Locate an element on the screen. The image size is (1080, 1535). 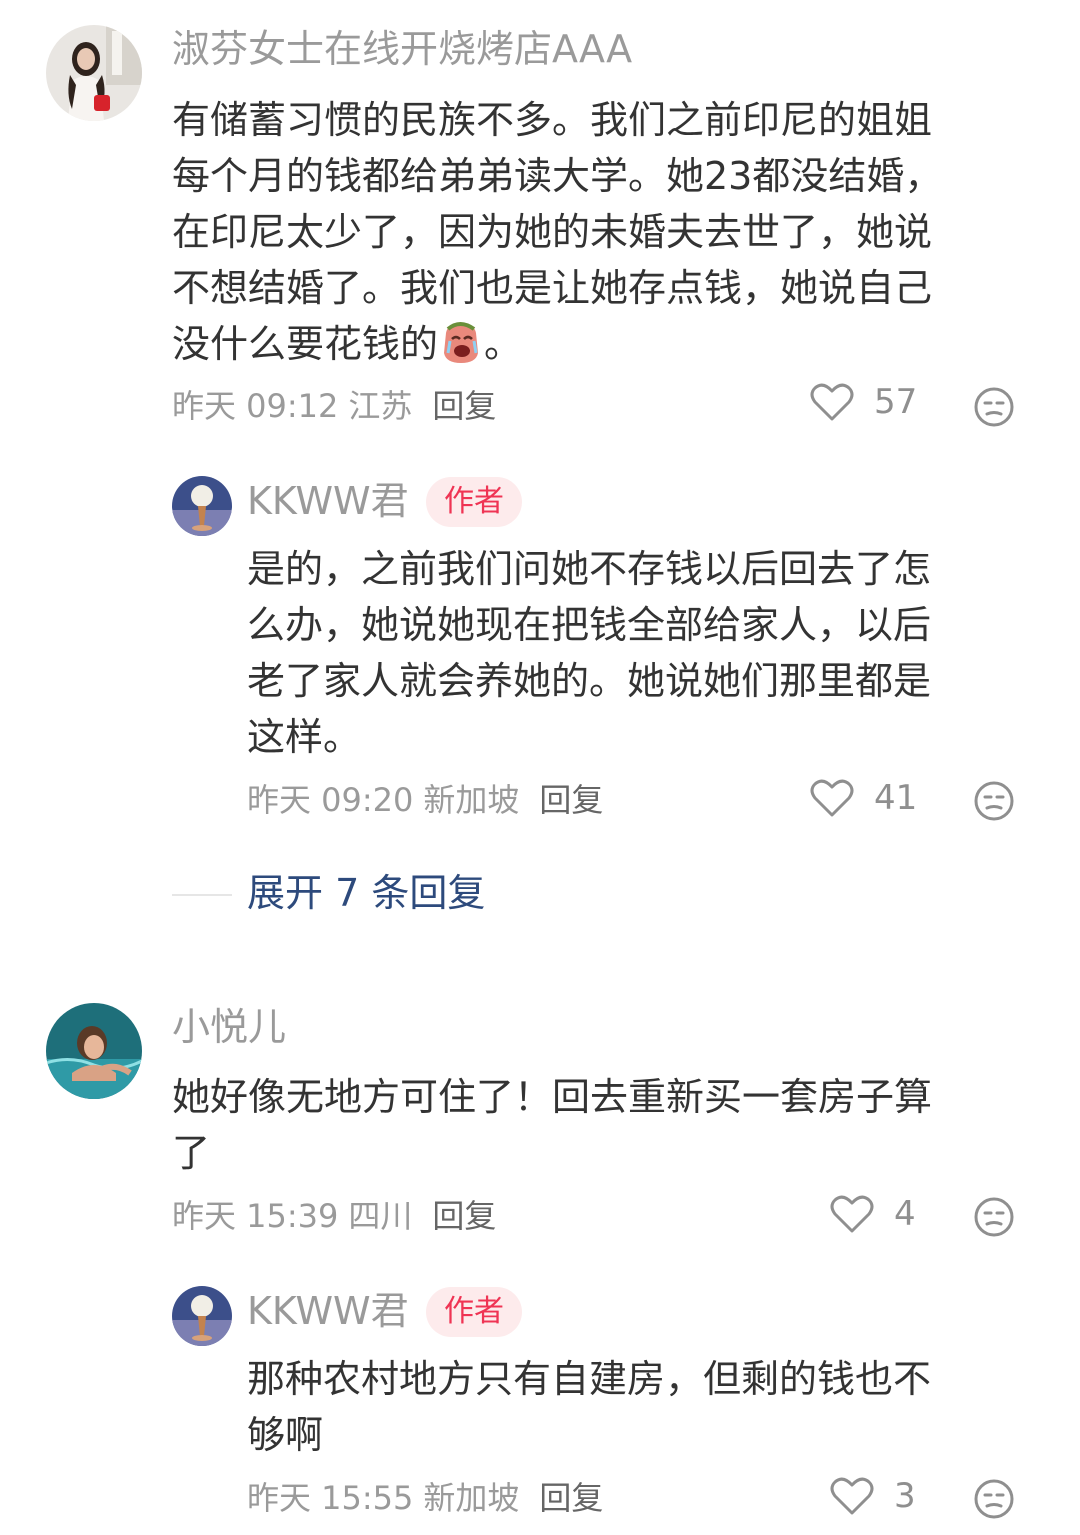
comment-text-line: 了 is located at coordinates (191, 1153).